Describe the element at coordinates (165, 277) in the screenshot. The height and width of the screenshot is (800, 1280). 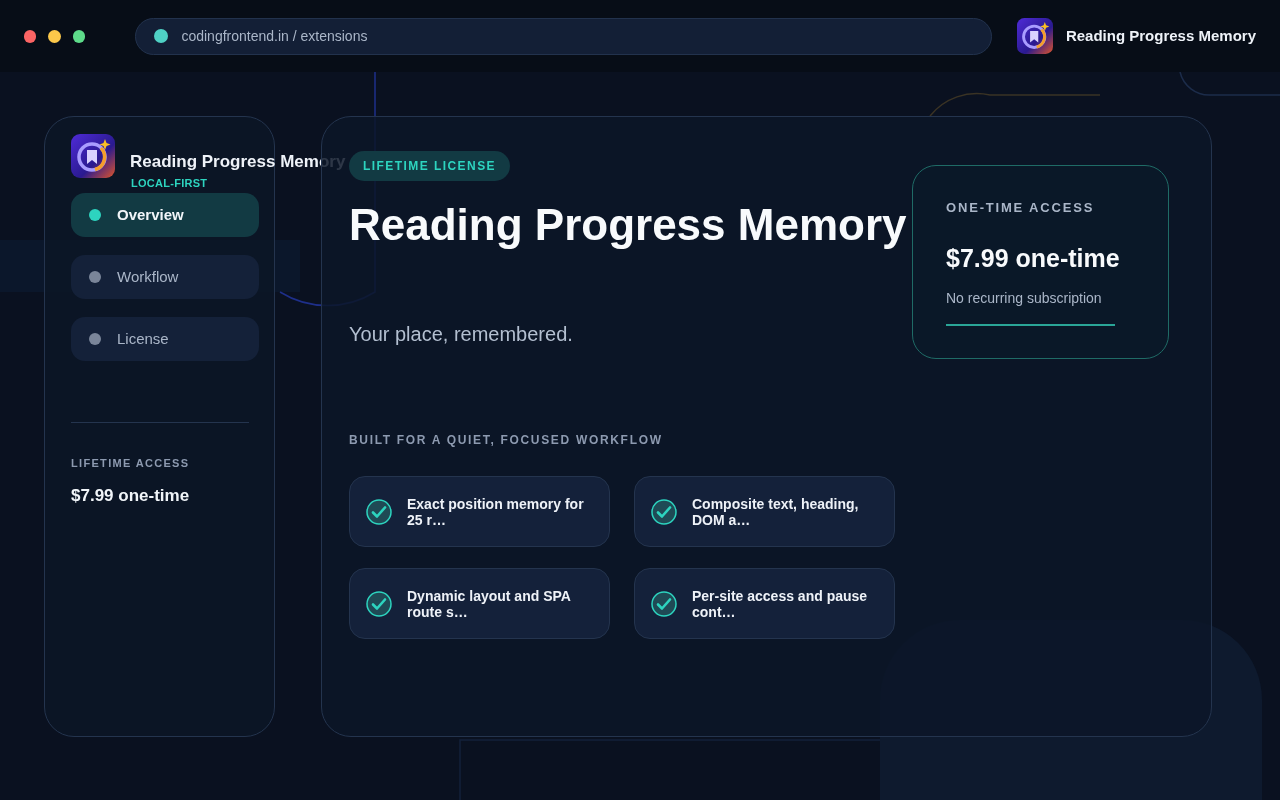
I see `sidebar-nav-item: Workflow` at that location.